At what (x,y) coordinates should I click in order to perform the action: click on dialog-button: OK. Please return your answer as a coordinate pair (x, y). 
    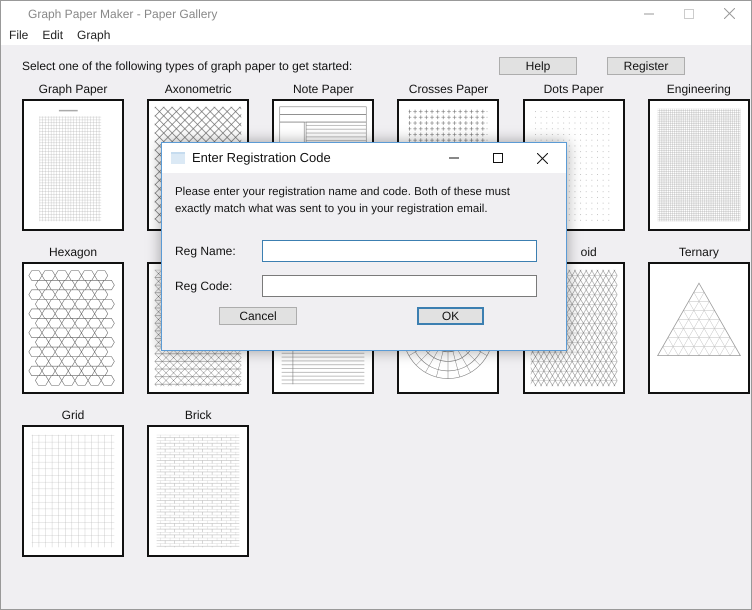
    Looking at the image, I should click on (450, 316).